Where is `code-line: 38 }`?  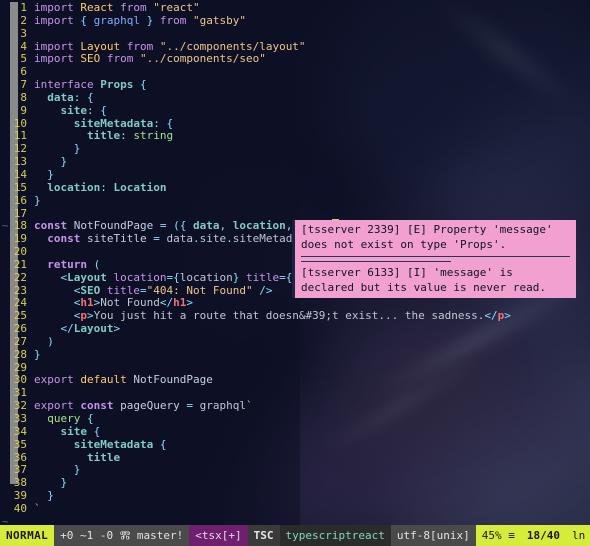 code-line: 38 } is located at coordinates (295, 483).